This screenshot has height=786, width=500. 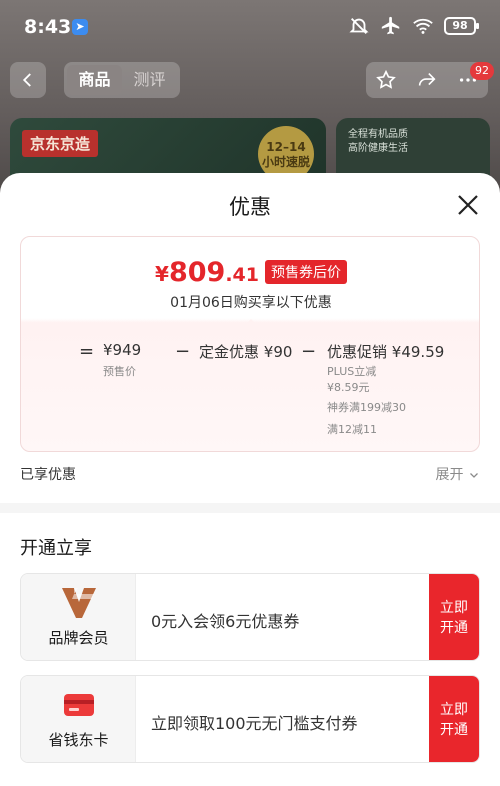 What do you see at coordinates (285, 162) in the screenshot?
I see `speed-badge-line2: 小时速脱` at bounding box center [285, 162].